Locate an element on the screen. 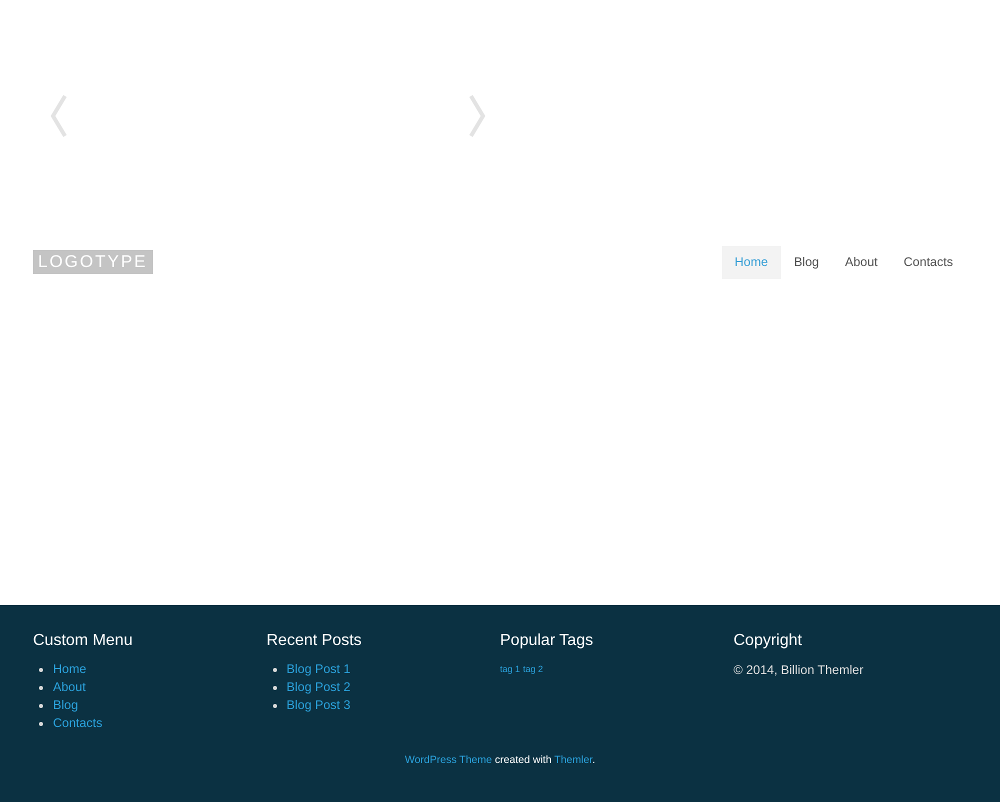 This screenshot has width=1000, height=802. nav-link: Blog is located at coordinates (806, 262).